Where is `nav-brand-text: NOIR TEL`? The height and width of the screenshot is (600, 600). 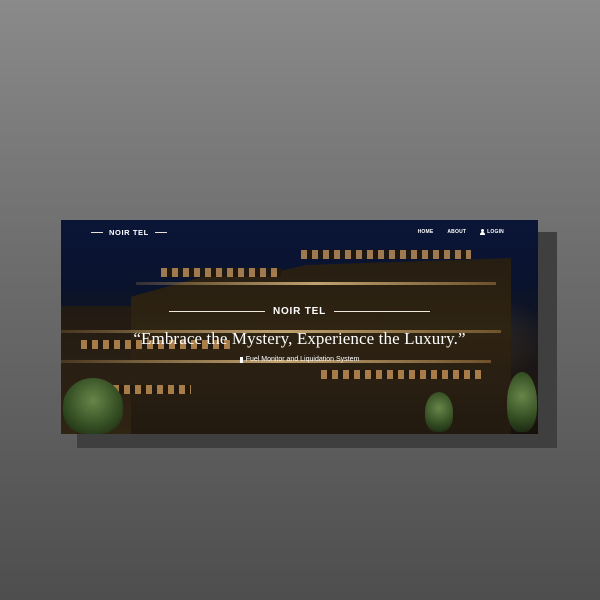 nav-brand-text: NOIR TEL is located at coordinates (129, 232).